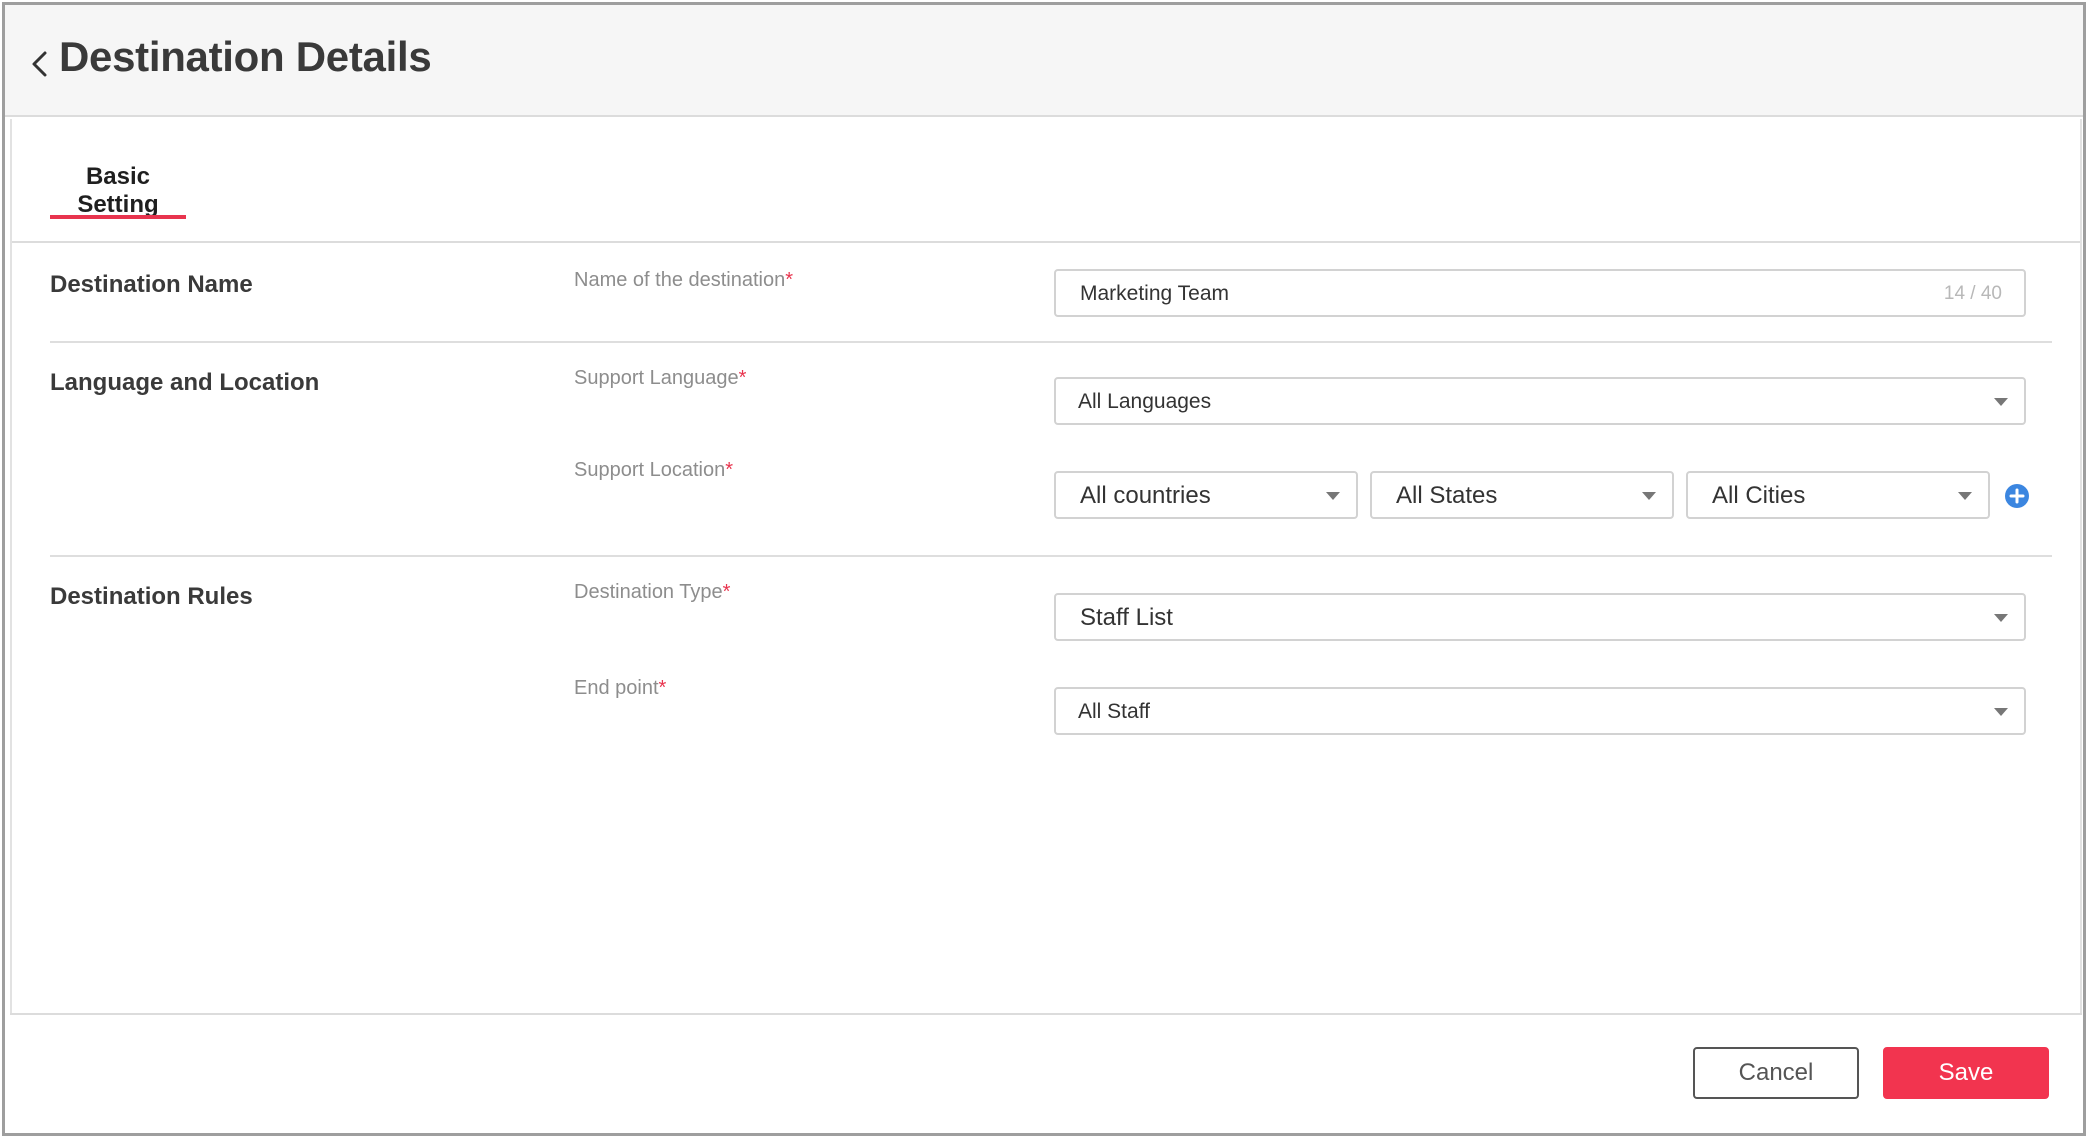 This screenshot has width=2088, height=1138. I want to click on page-title: Destination Details, so click(245, 56).